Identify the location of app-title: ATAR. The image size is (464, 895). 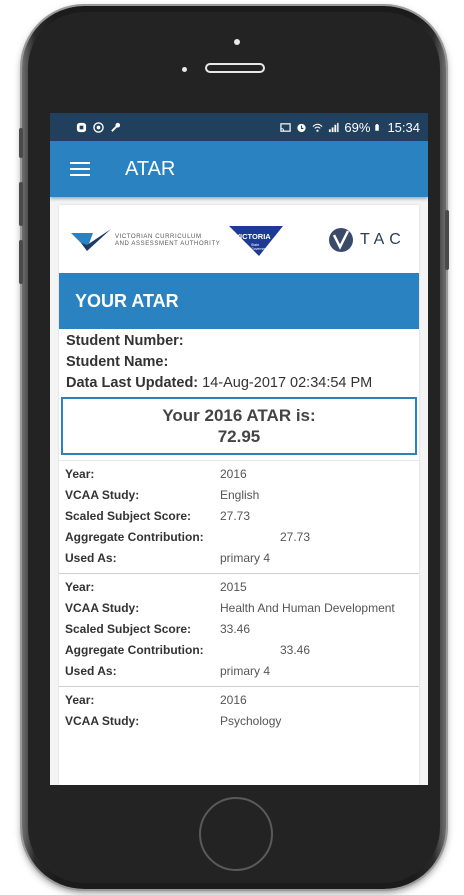
(150, 168).